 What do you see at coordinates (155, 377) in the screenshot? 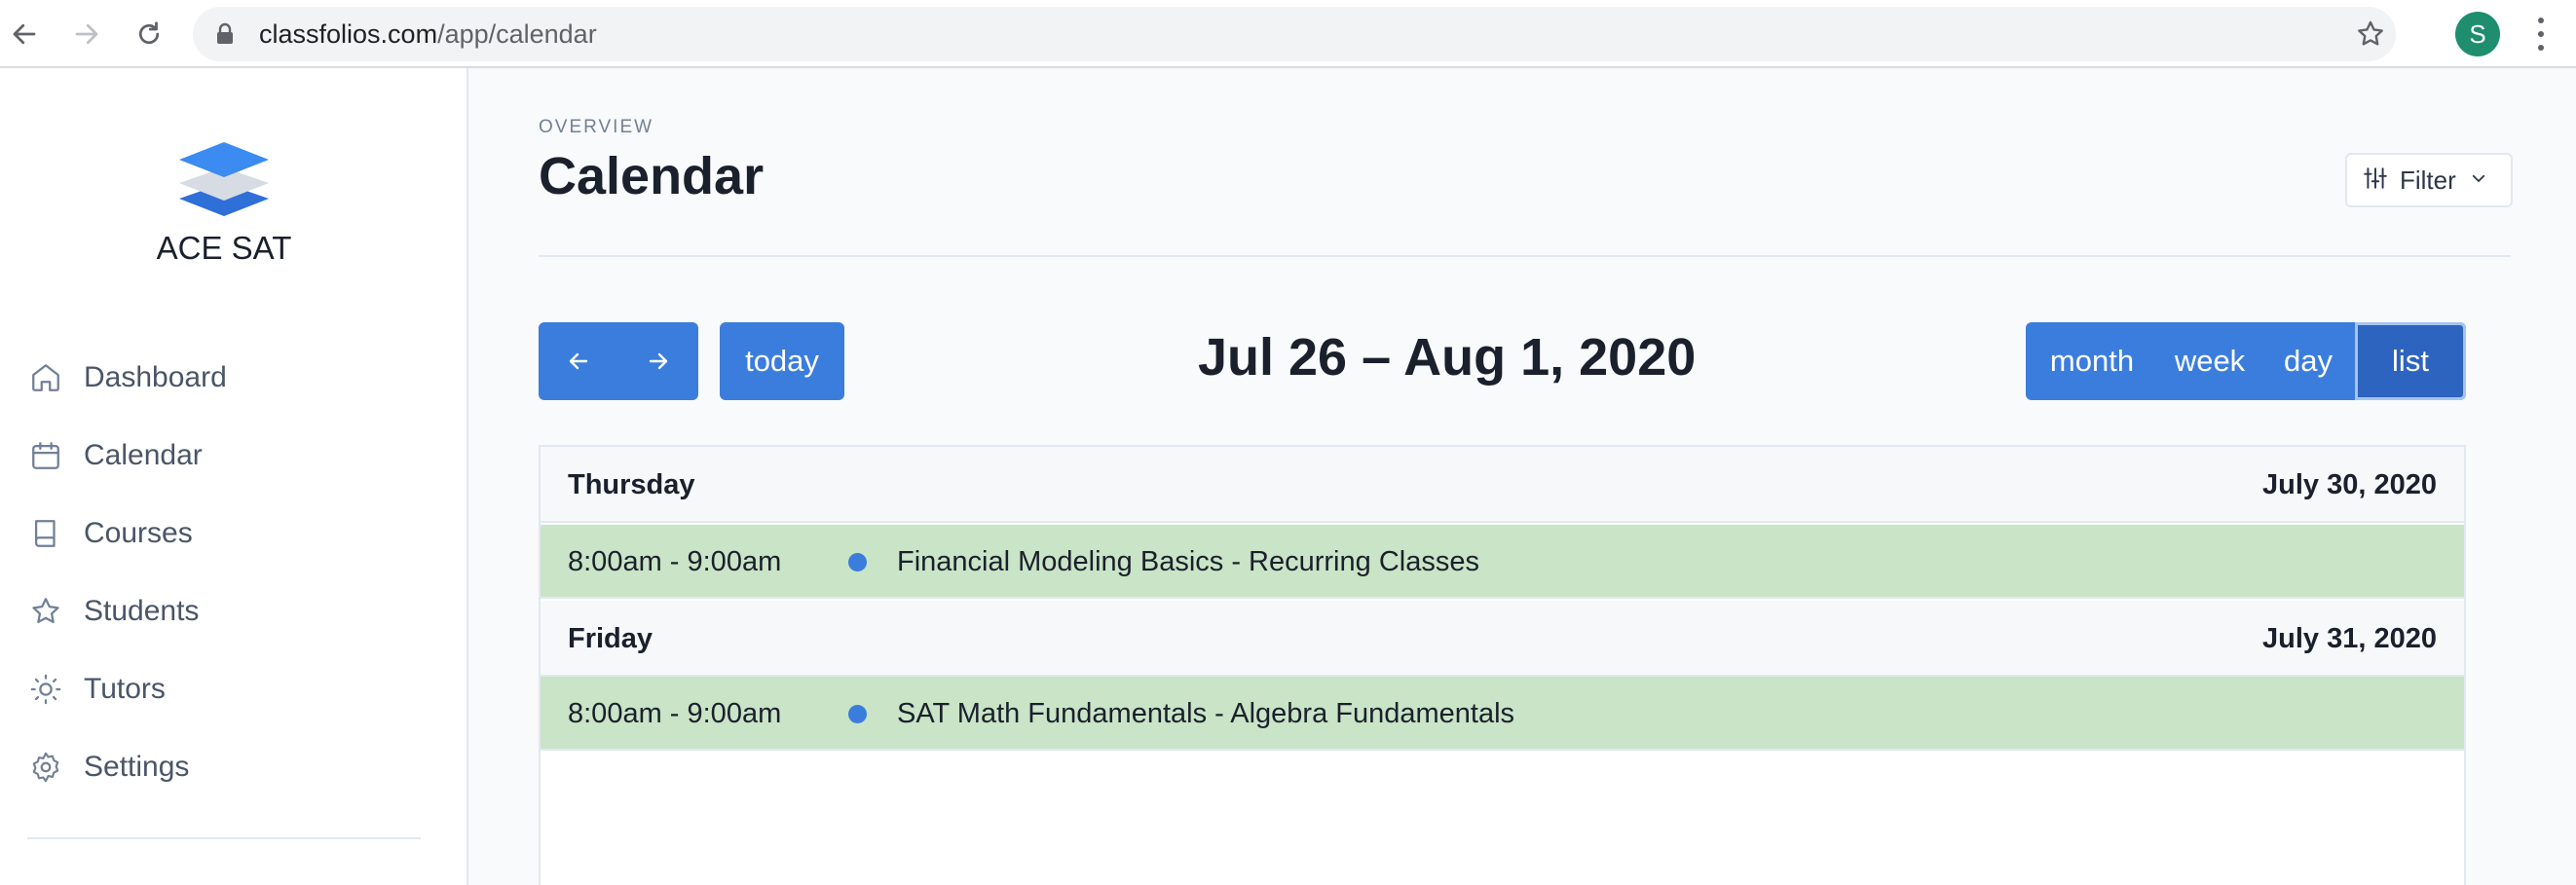
I see `sidebar-item-label: Dashboard` at bounding box center [155, 377].